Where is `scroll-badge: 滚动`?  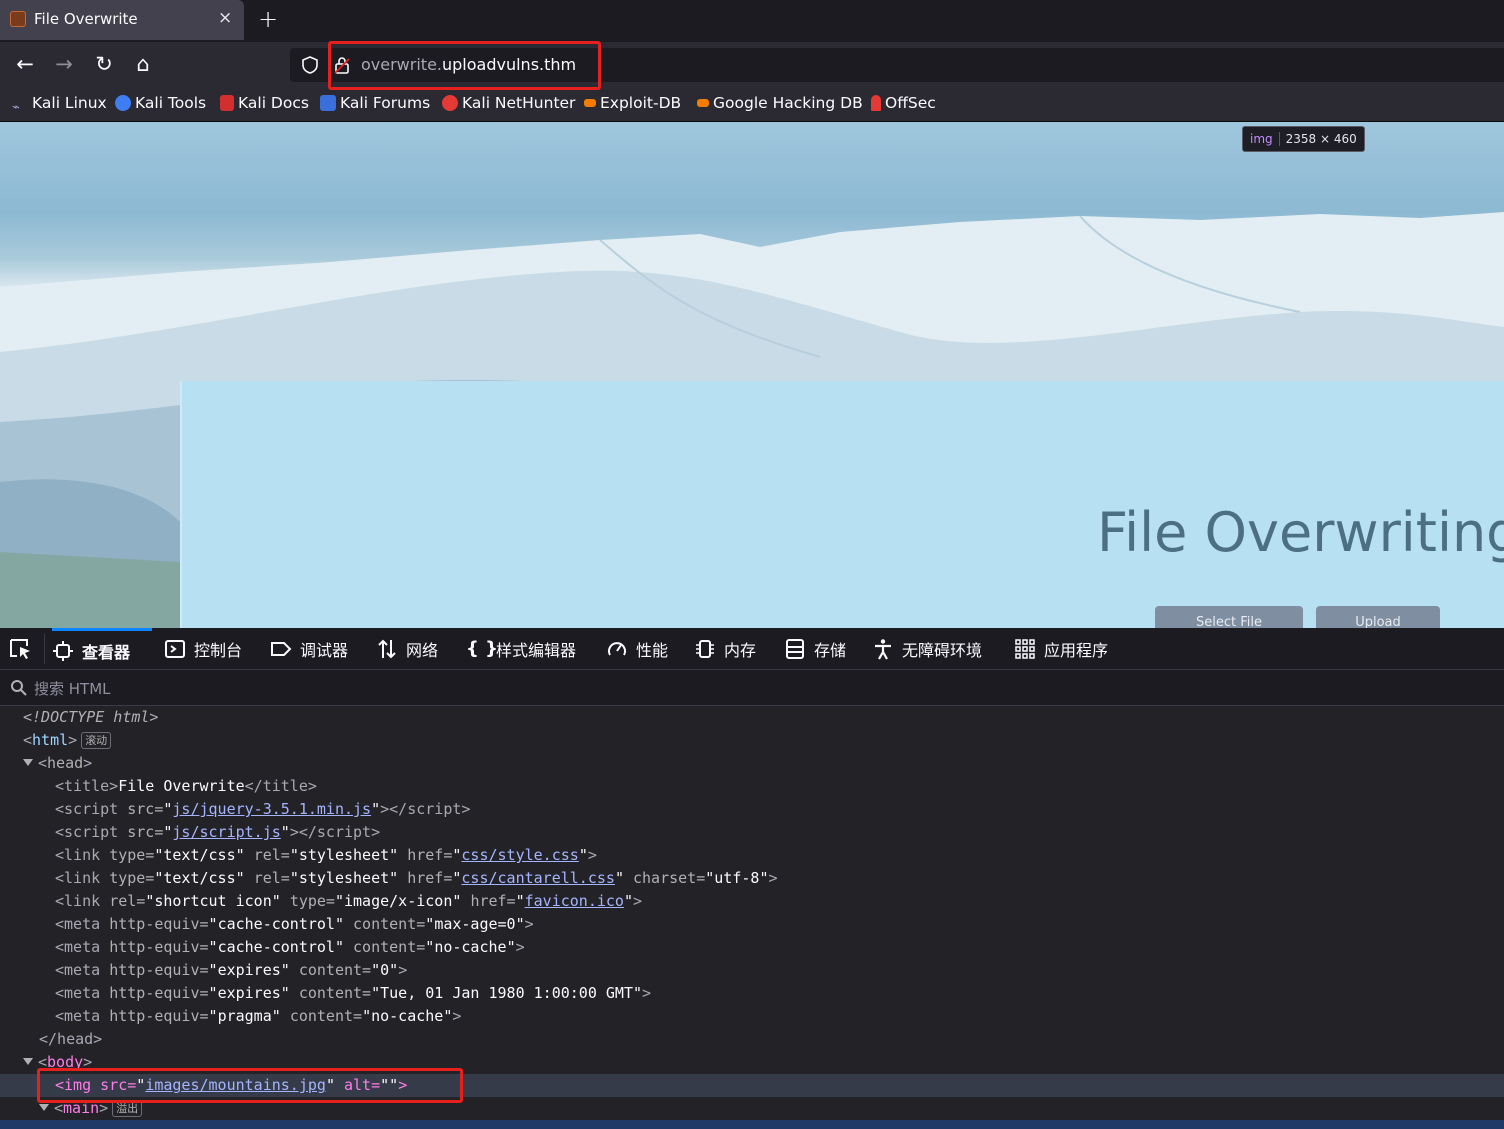
scroll-badge: 滚动 is located at coordinates (96, 740).